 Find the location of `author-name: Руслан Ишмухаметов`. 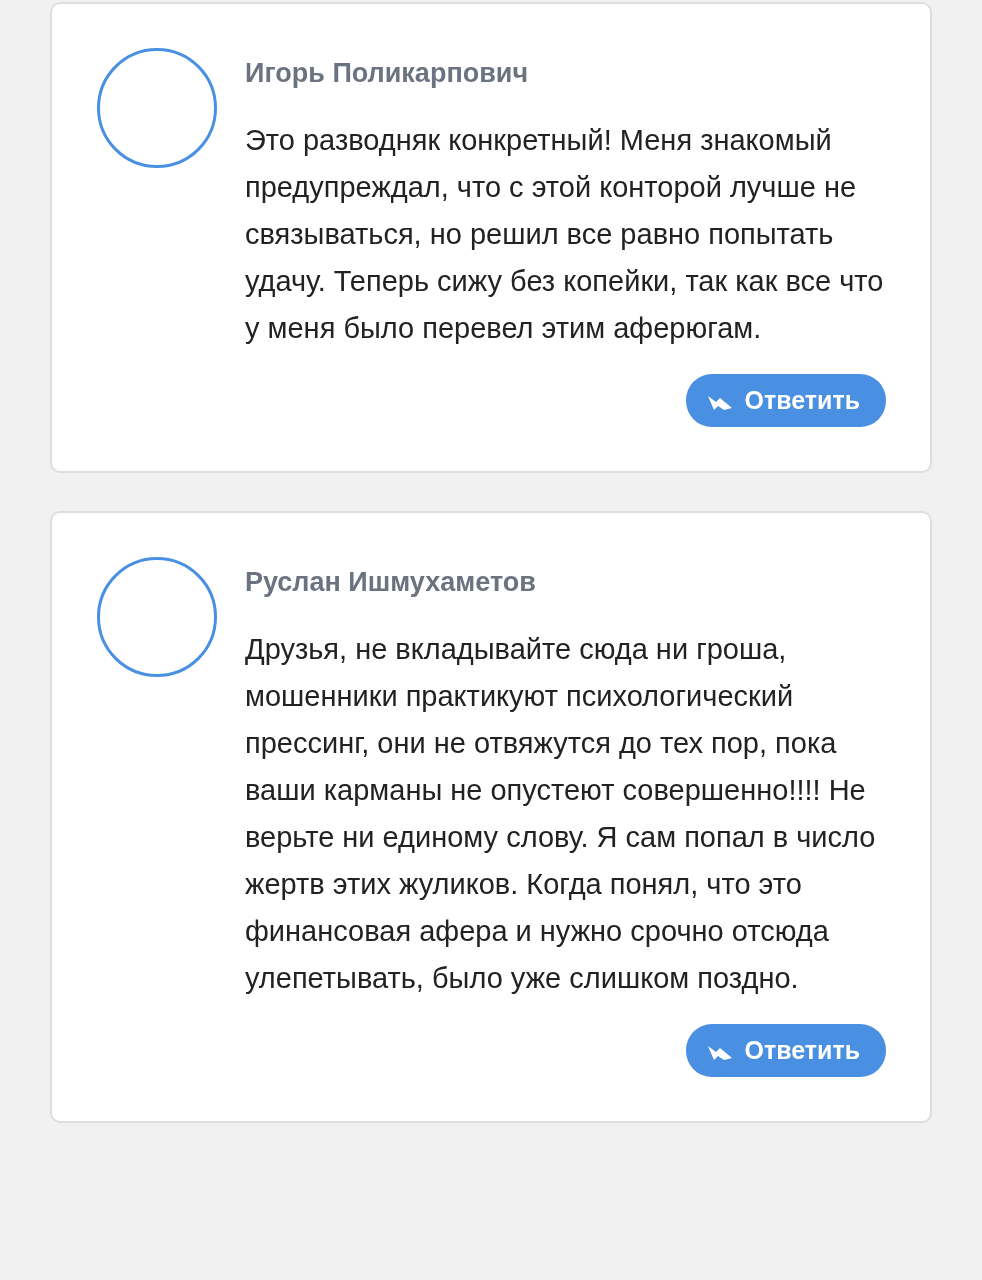

author-name: Руслан Ишмухаметов is located at coordinates (391, 582).